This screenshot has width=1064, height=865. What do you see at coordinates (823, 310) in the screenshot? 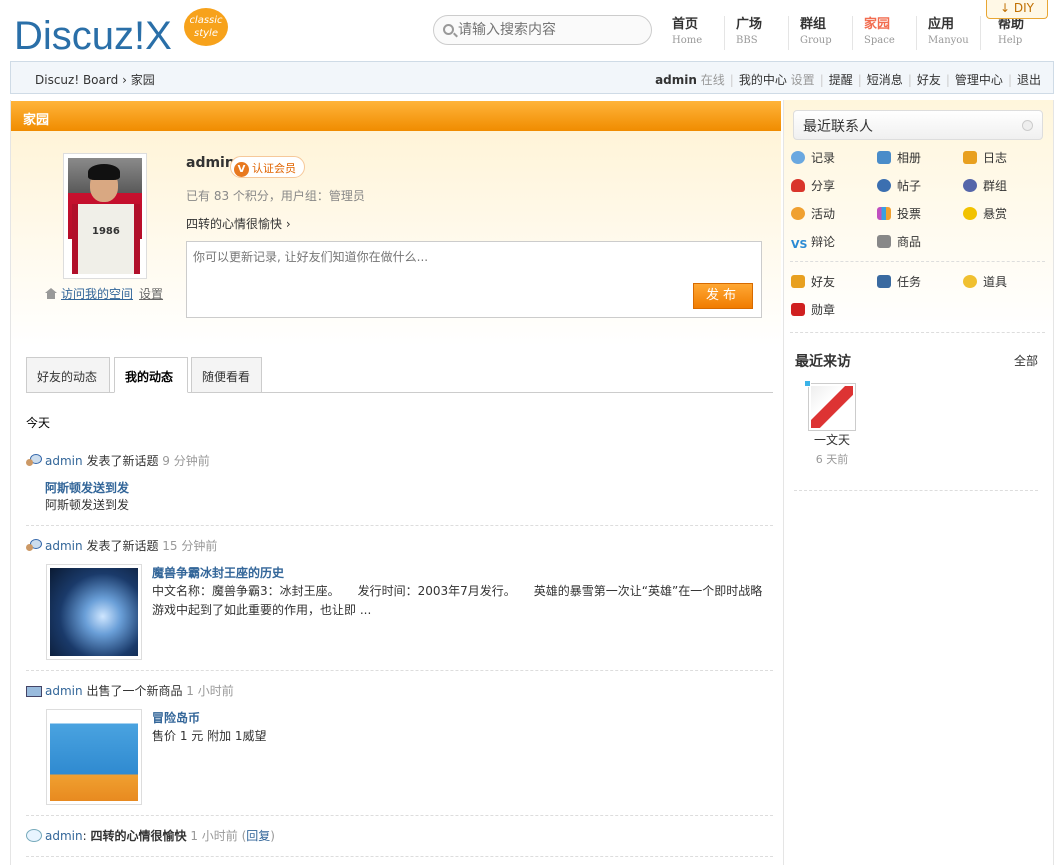
I see `app-label: 勋章` at bounding box center [823, 310].